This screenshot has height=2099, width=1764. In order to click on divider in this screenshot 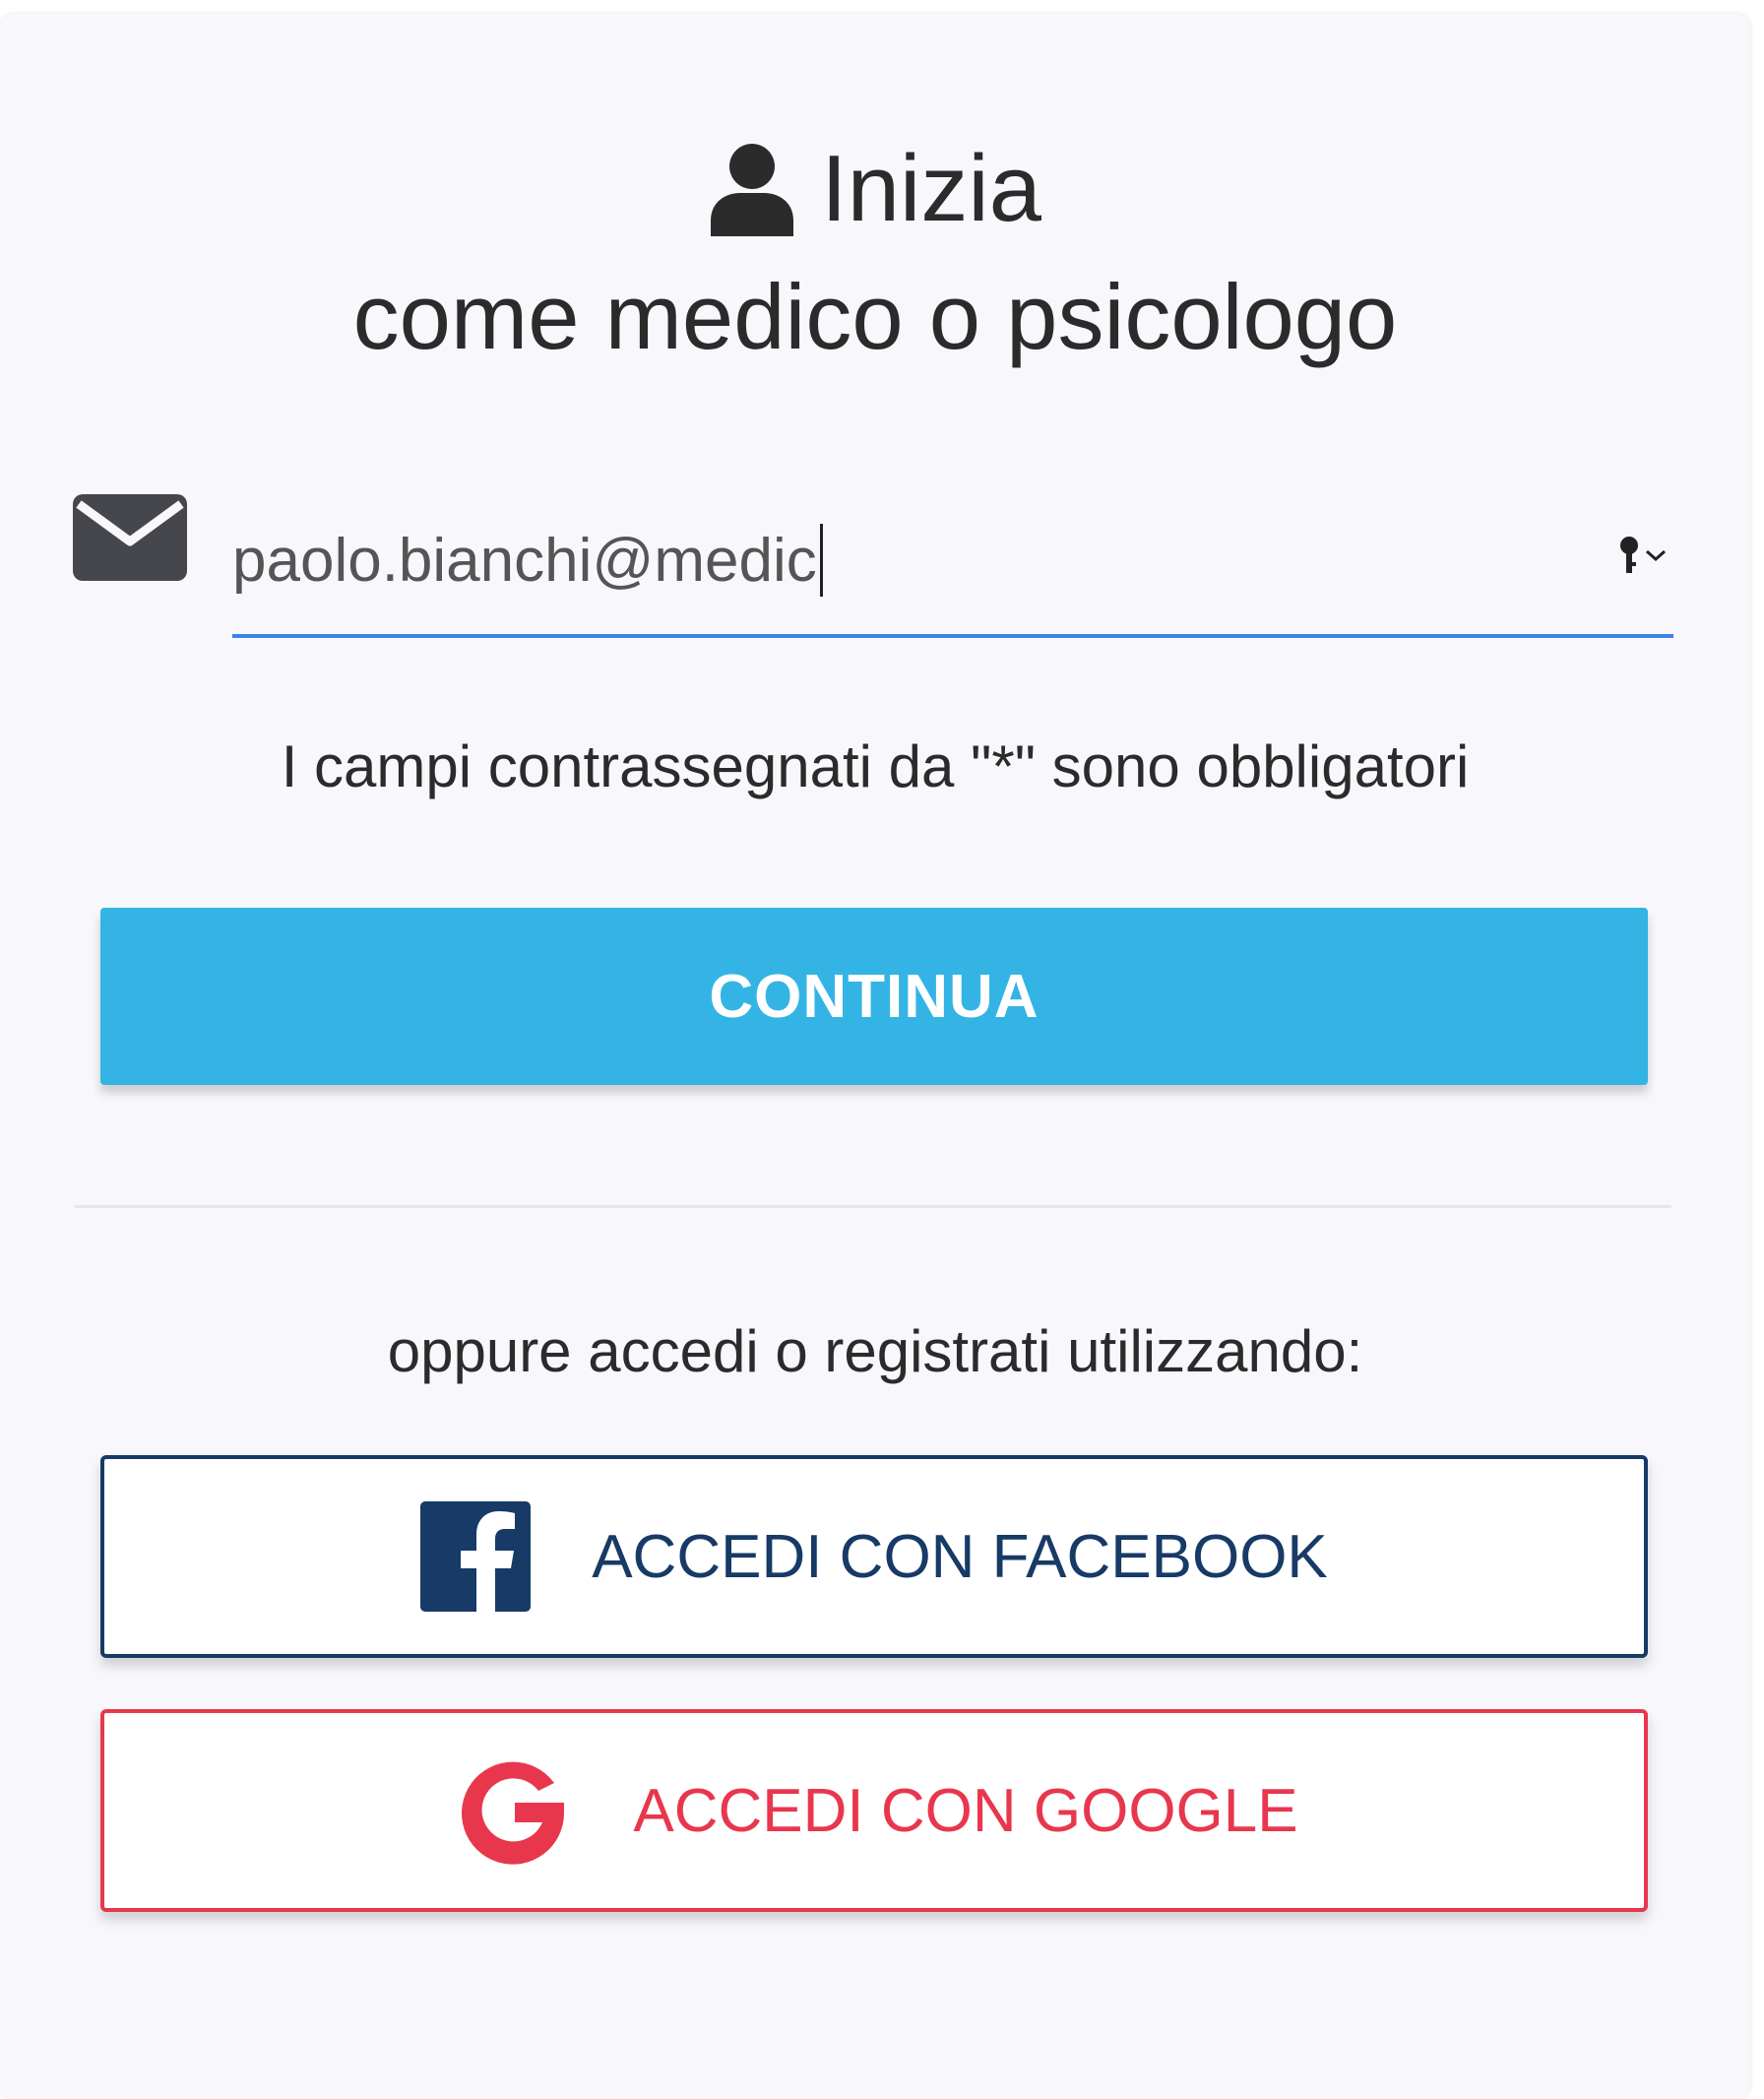, I will do `click(873, 1206)`.